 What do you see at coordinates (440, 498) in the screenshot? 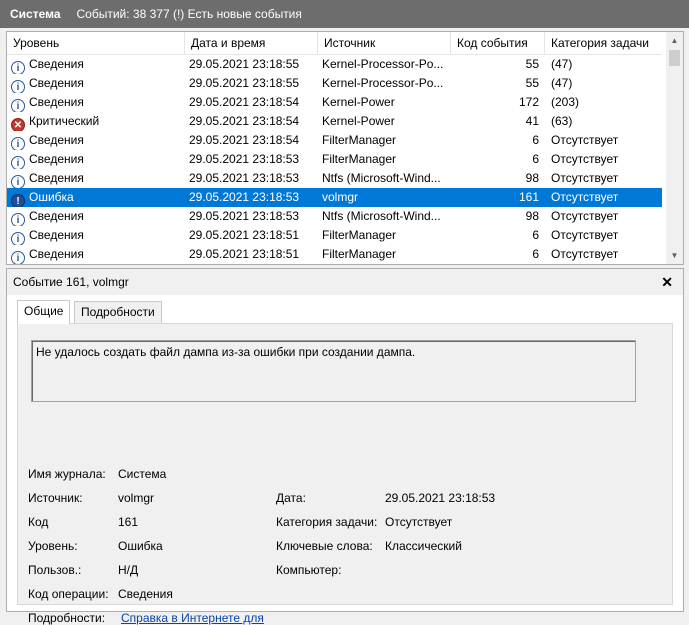
I see `date-value: 29.05.2021 23:18:53` at bounding box center [440, 498].